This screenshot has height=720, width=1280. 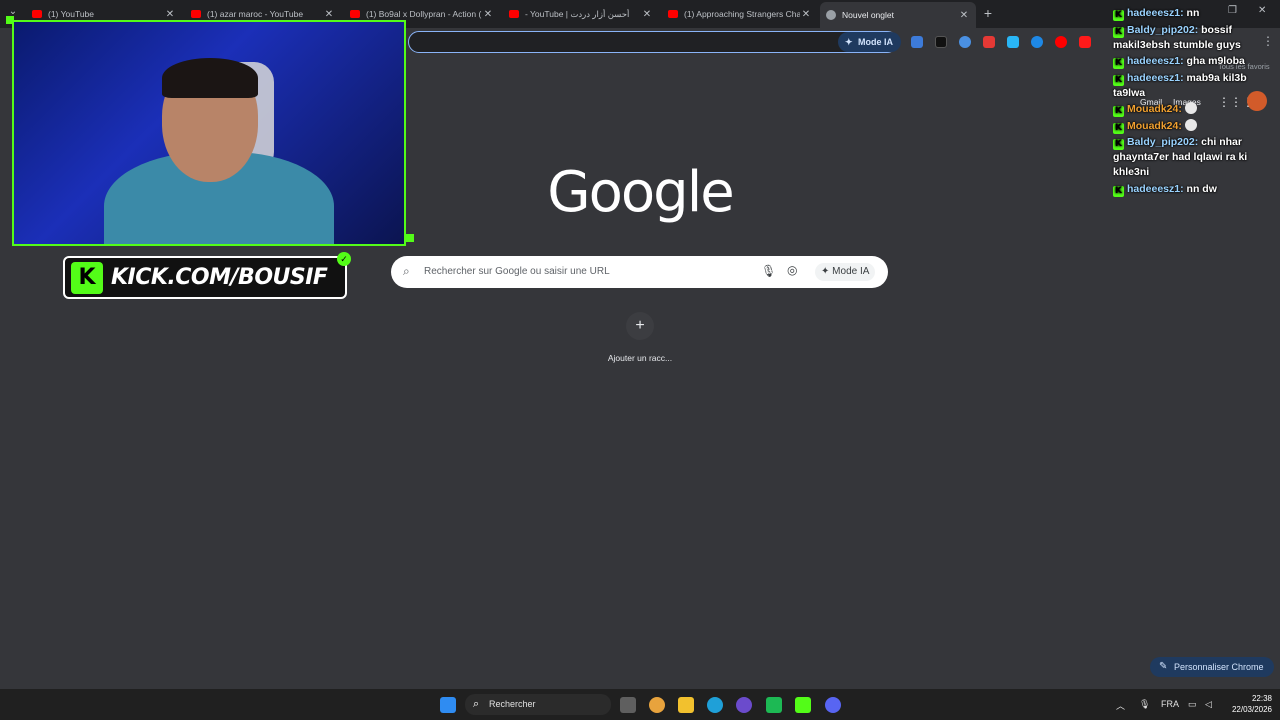 I want to click on kick-taskbar-icon, so click(x=803, y=705).